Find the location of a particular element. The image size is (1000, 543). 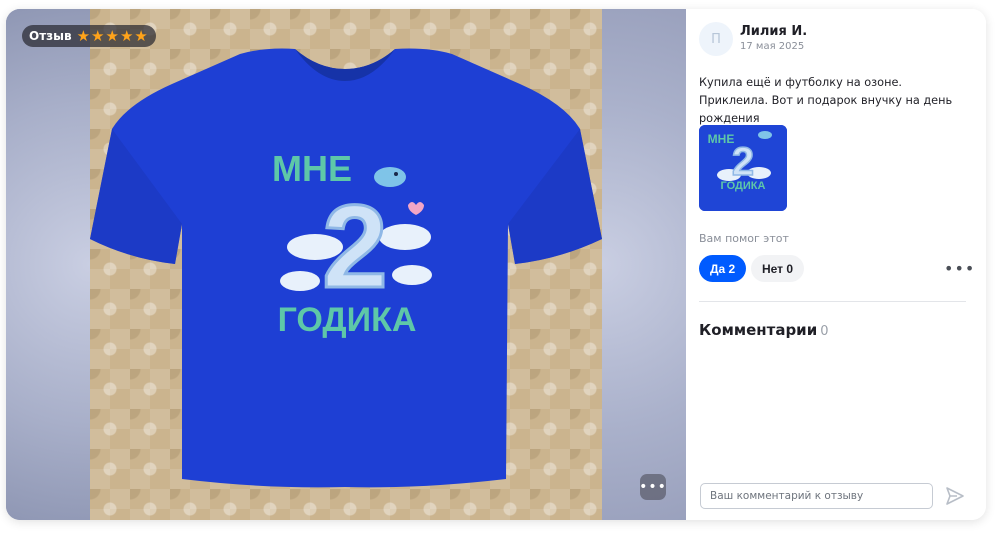

photo-backdrop-left is located at coordinates (48, 264).